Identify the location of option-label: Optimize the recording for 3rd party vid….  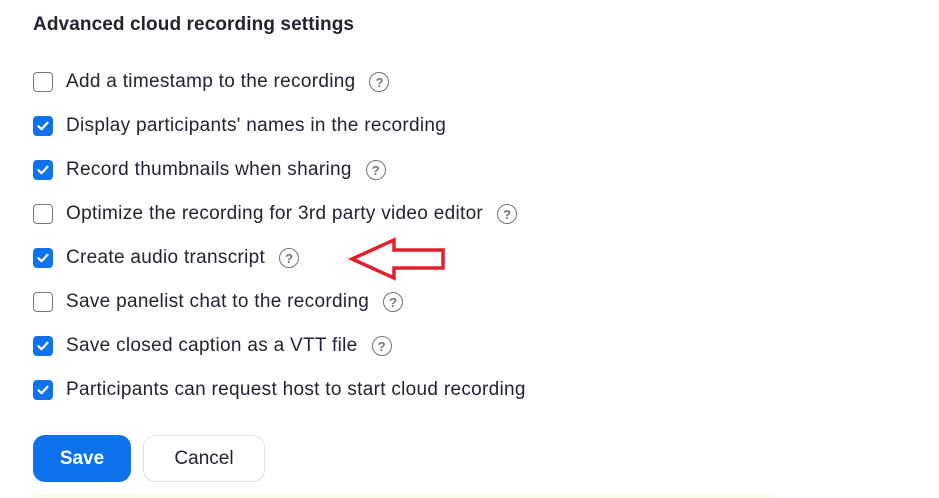
(275, 213).